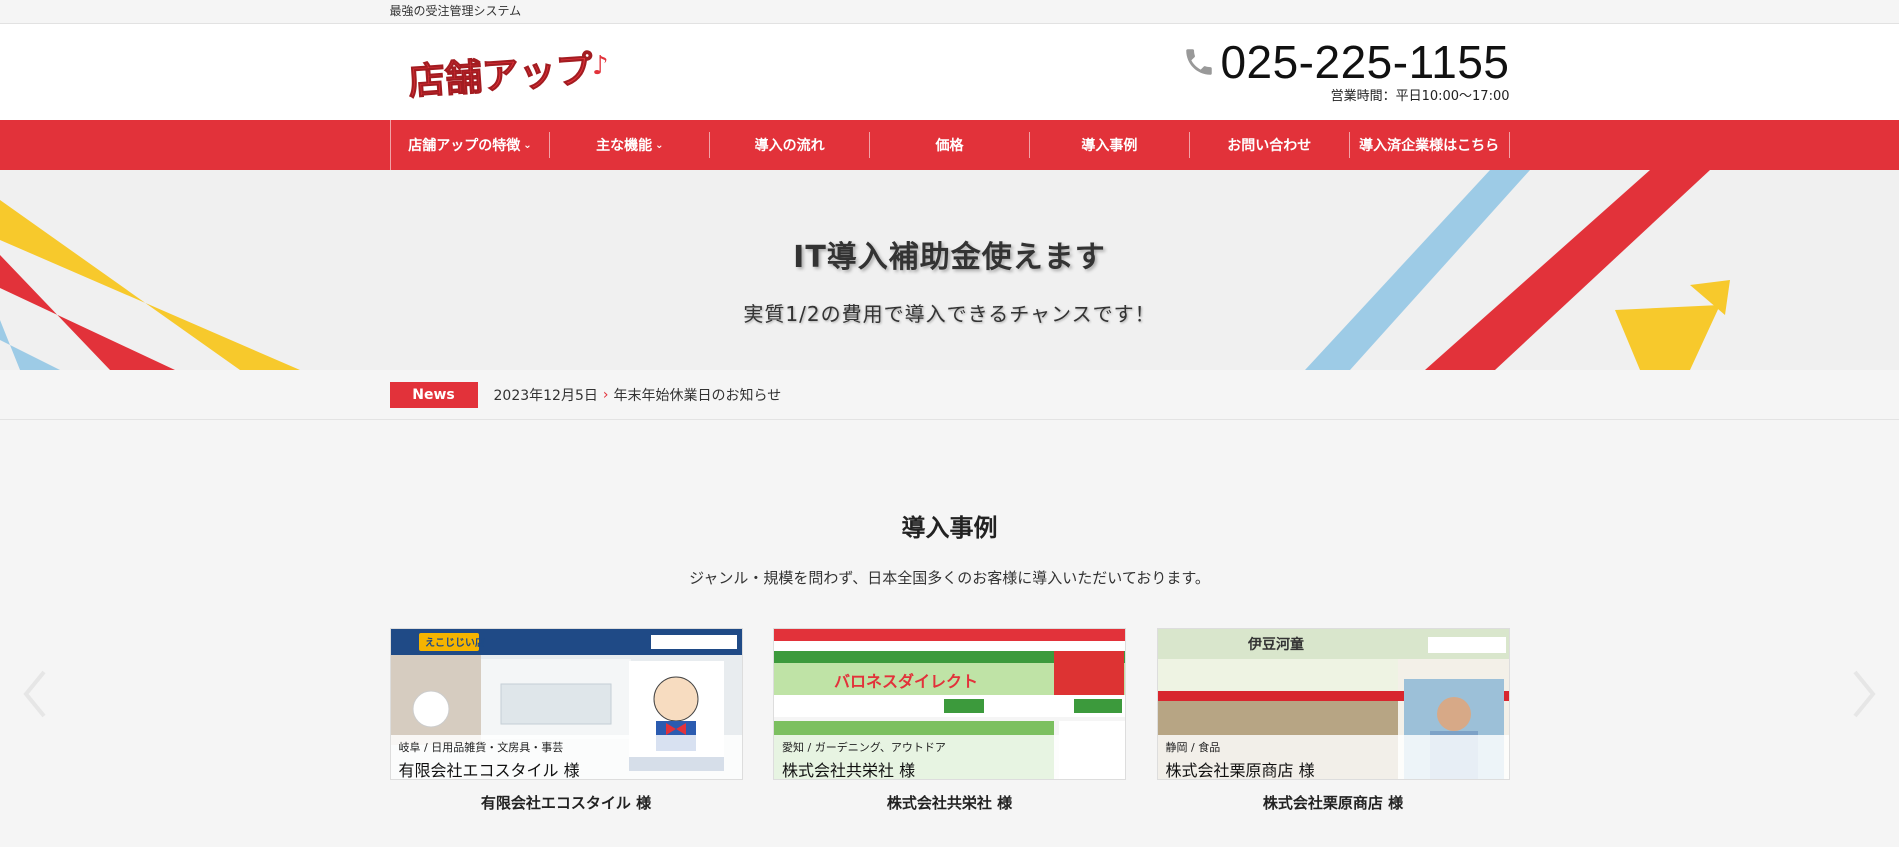  Describe the element at coordinates (949, 704) in the screenshot. I see `case-thumbnail: バロネスダイレクト 愛知 / ガーデニング、アウトドア 株式会社共栄社 様` at that location.